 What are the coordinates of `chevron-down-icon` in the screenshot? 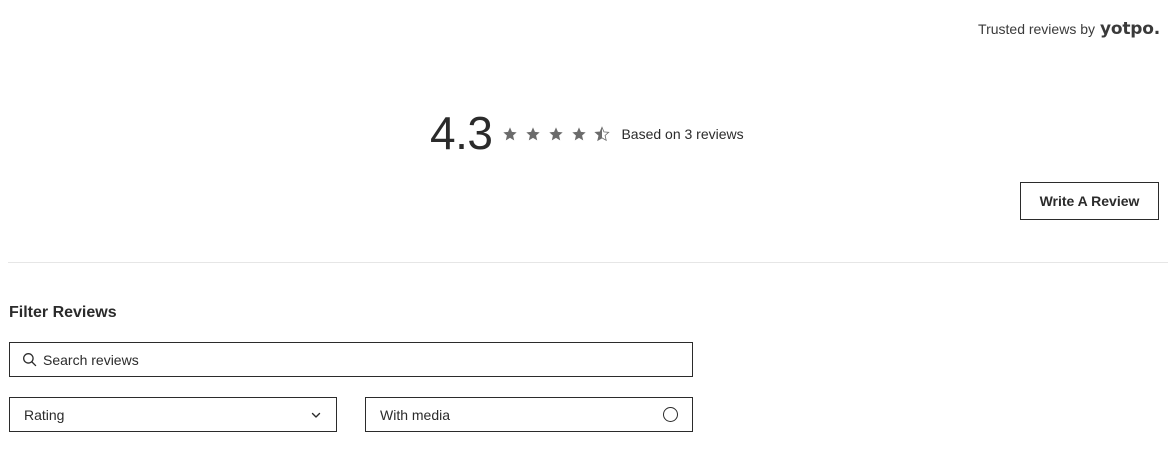 It's located at (316, 415).